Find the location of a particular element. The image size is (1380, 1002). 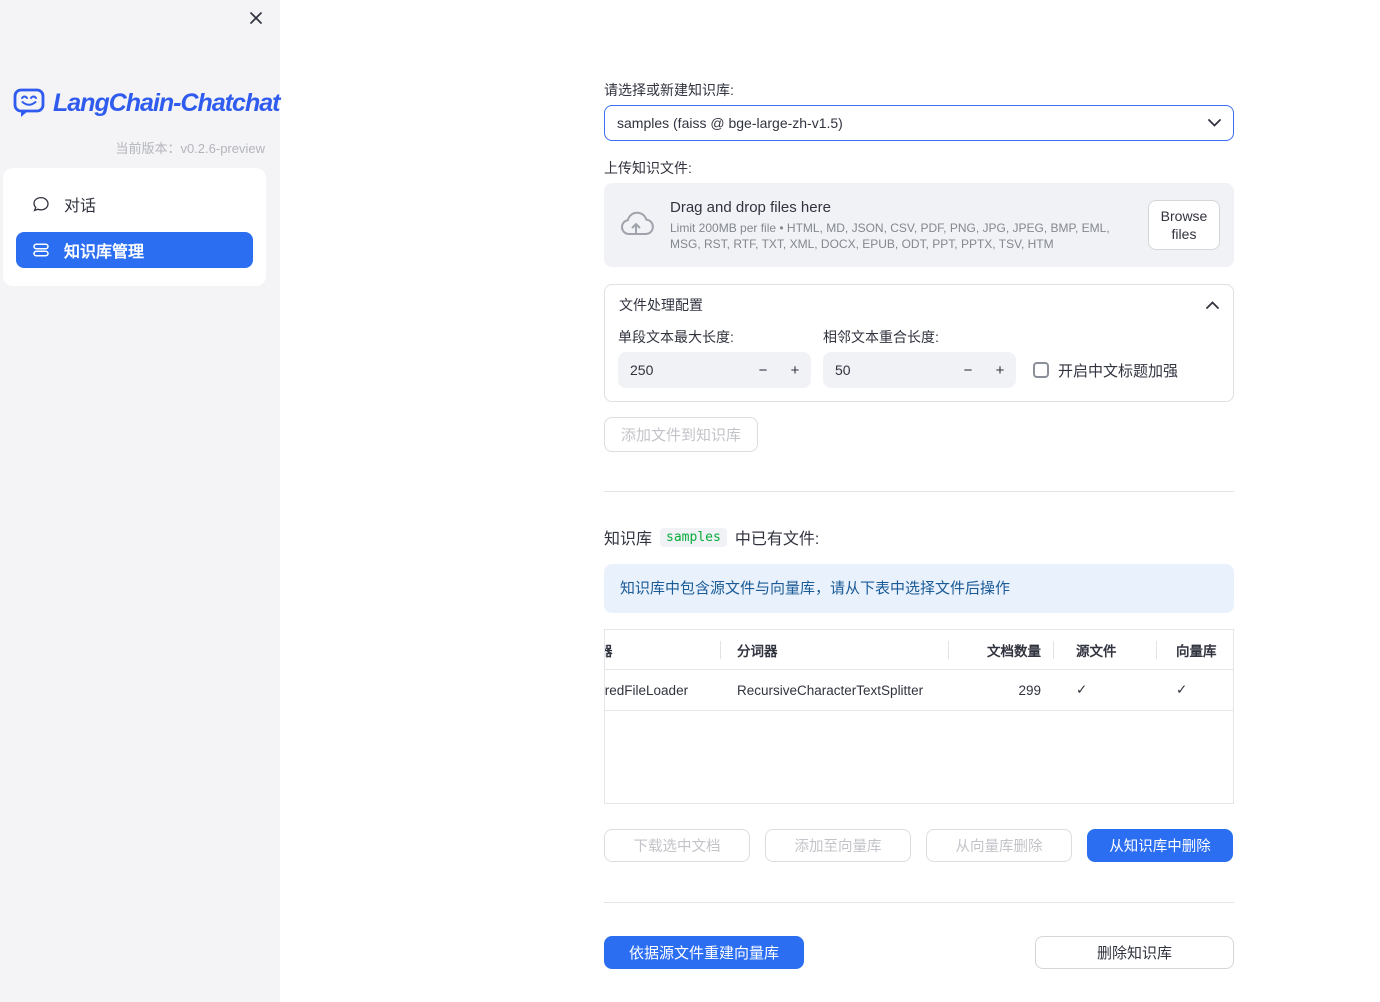

download-selected-button: 下载选中文档 is located at coordinates (677, 845).